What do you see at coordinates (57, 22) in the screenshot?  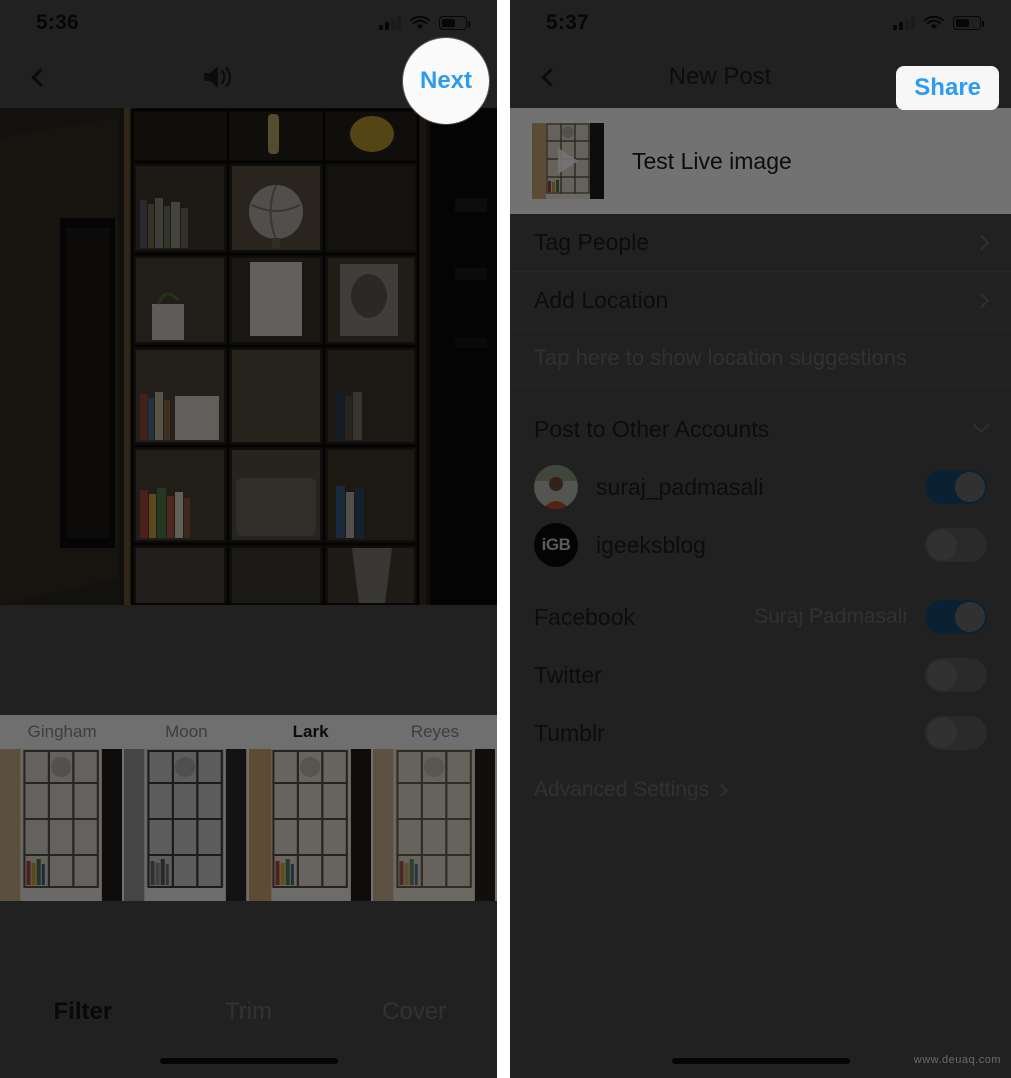 I see `left-status-time: 5:36` at bounding box center [57, 22].